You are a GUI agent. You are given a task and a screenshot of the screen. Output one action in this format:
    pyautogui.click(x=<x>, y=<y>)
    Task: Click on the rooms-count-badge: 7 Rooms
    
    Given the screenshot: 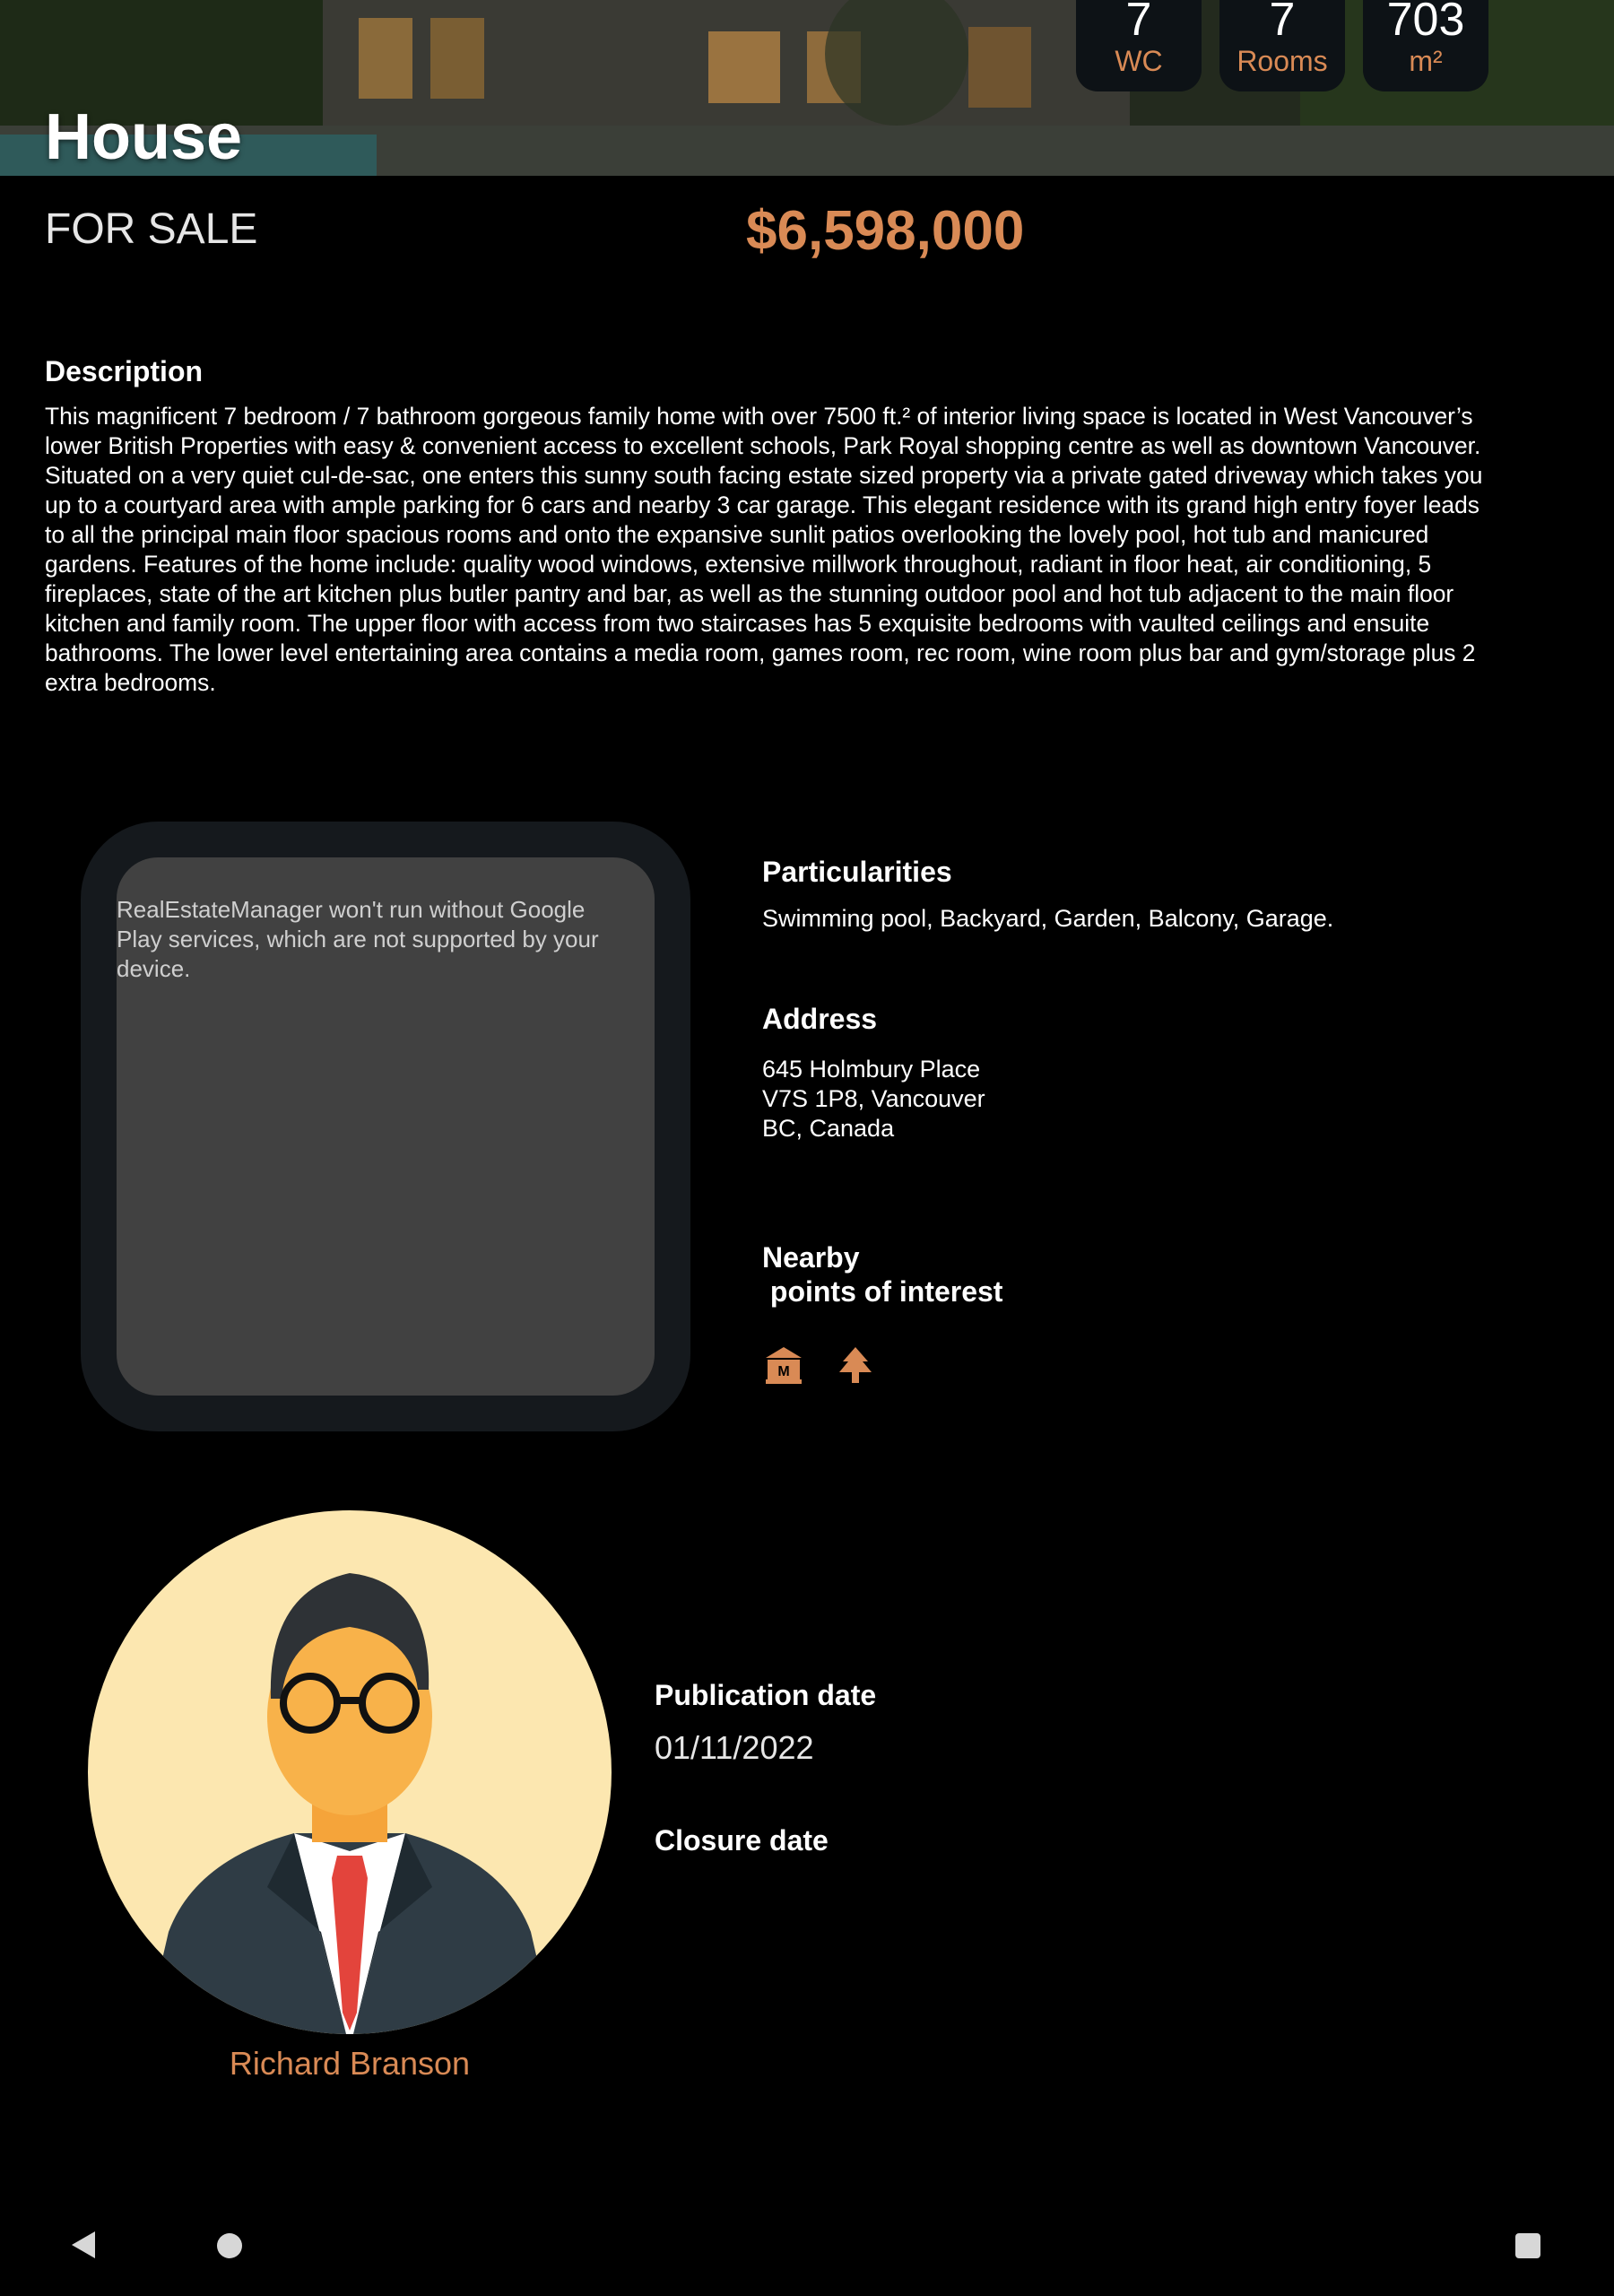 What is the action you would take?
    pyautogui.click(x=1282, y=45)
    